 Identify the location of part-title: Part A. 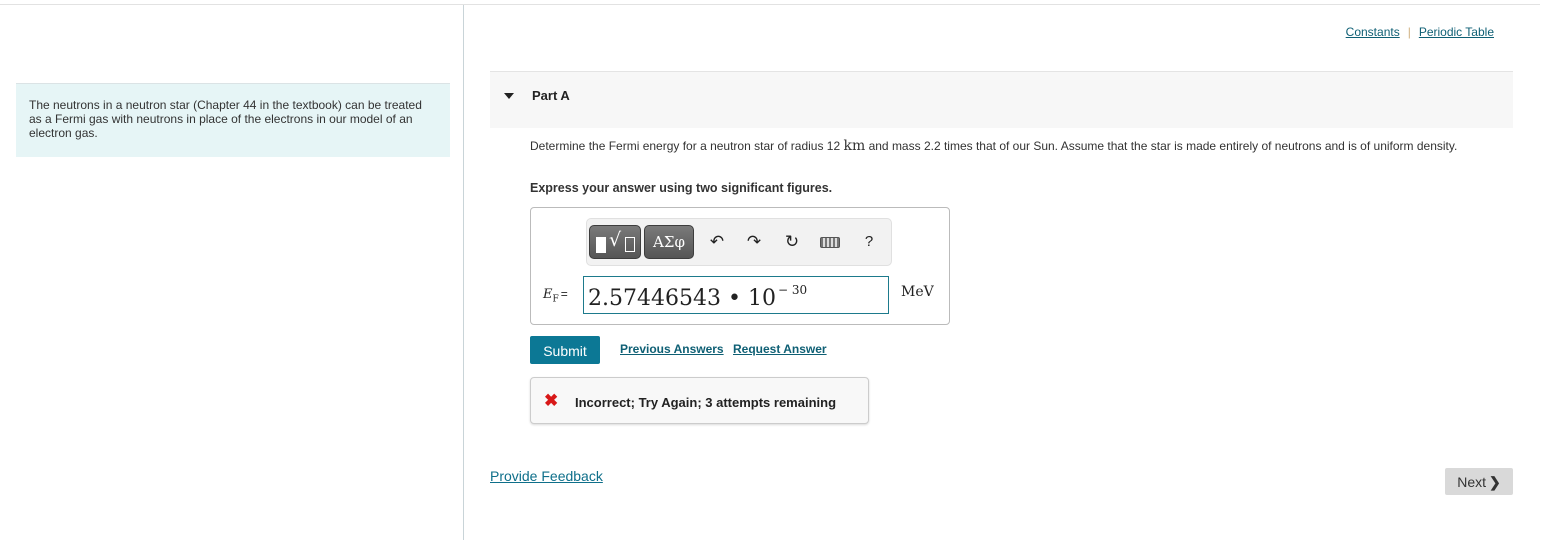
(551, 95).